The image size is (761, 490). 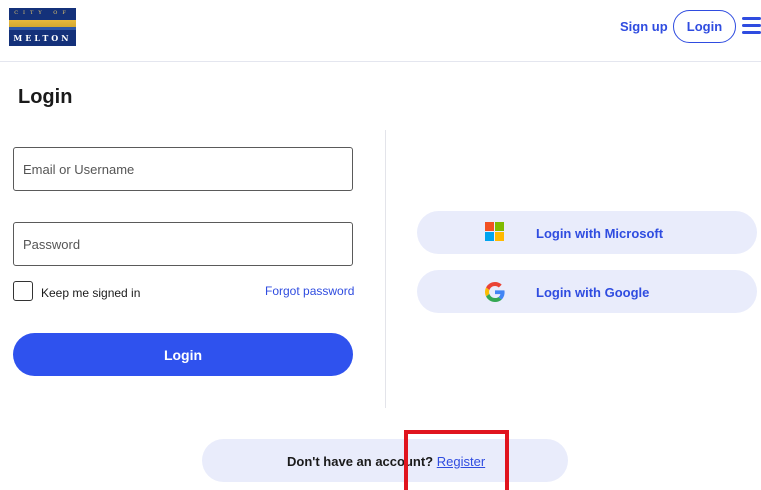 I want to click on forgot-password-link: Forgot password, so click(x=309, y=291).